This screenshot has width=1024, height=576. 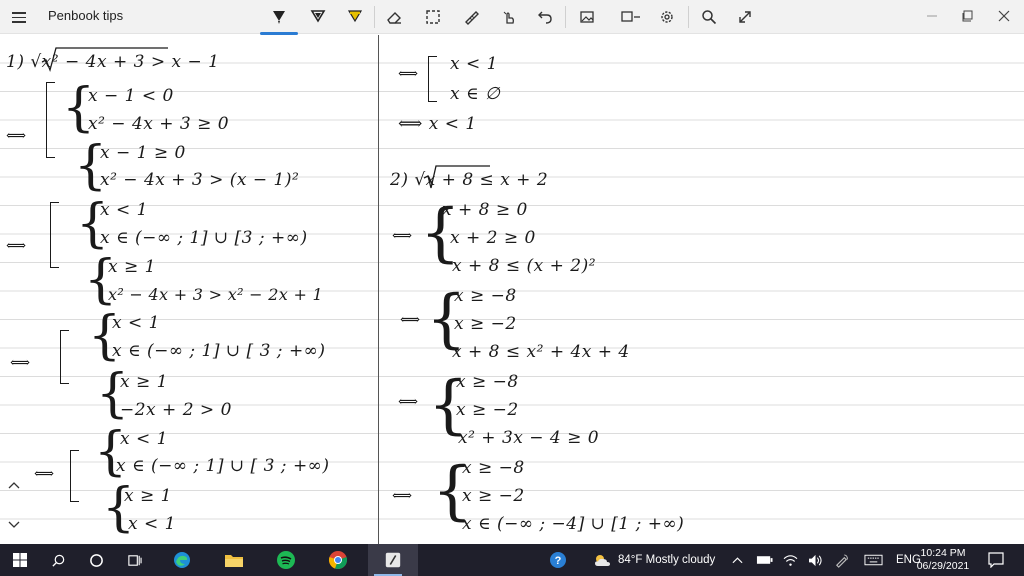 I want to click on close-button, so click(x=1004, y=16).